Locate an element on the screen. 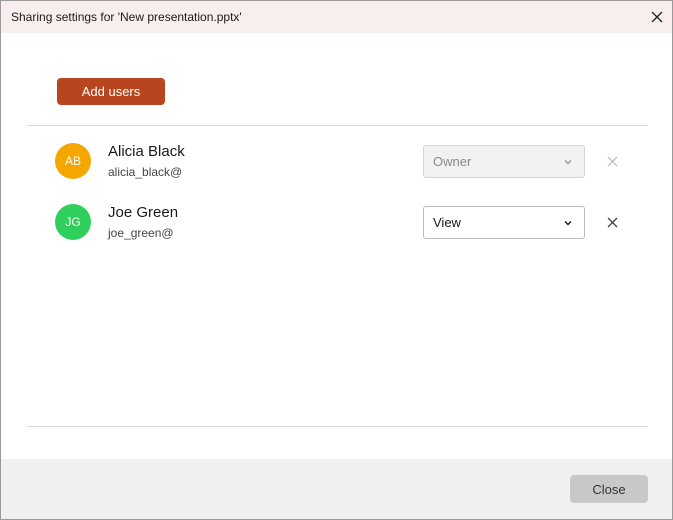 Image resolution: width=673 pixels, height=520 pixels. top-divider is located at coordinates (337, 125).